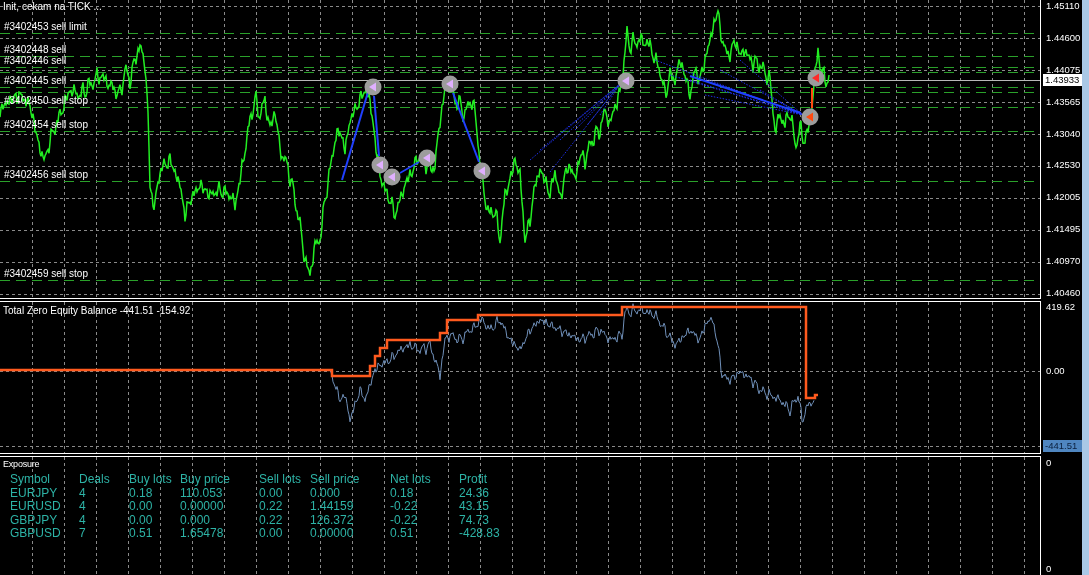 Image resolution: width=1089 pixels, height=575 pixels. Describe the element at coordinates (205, 480) in the screenshot. I see `column-header: Buy price` at that location.